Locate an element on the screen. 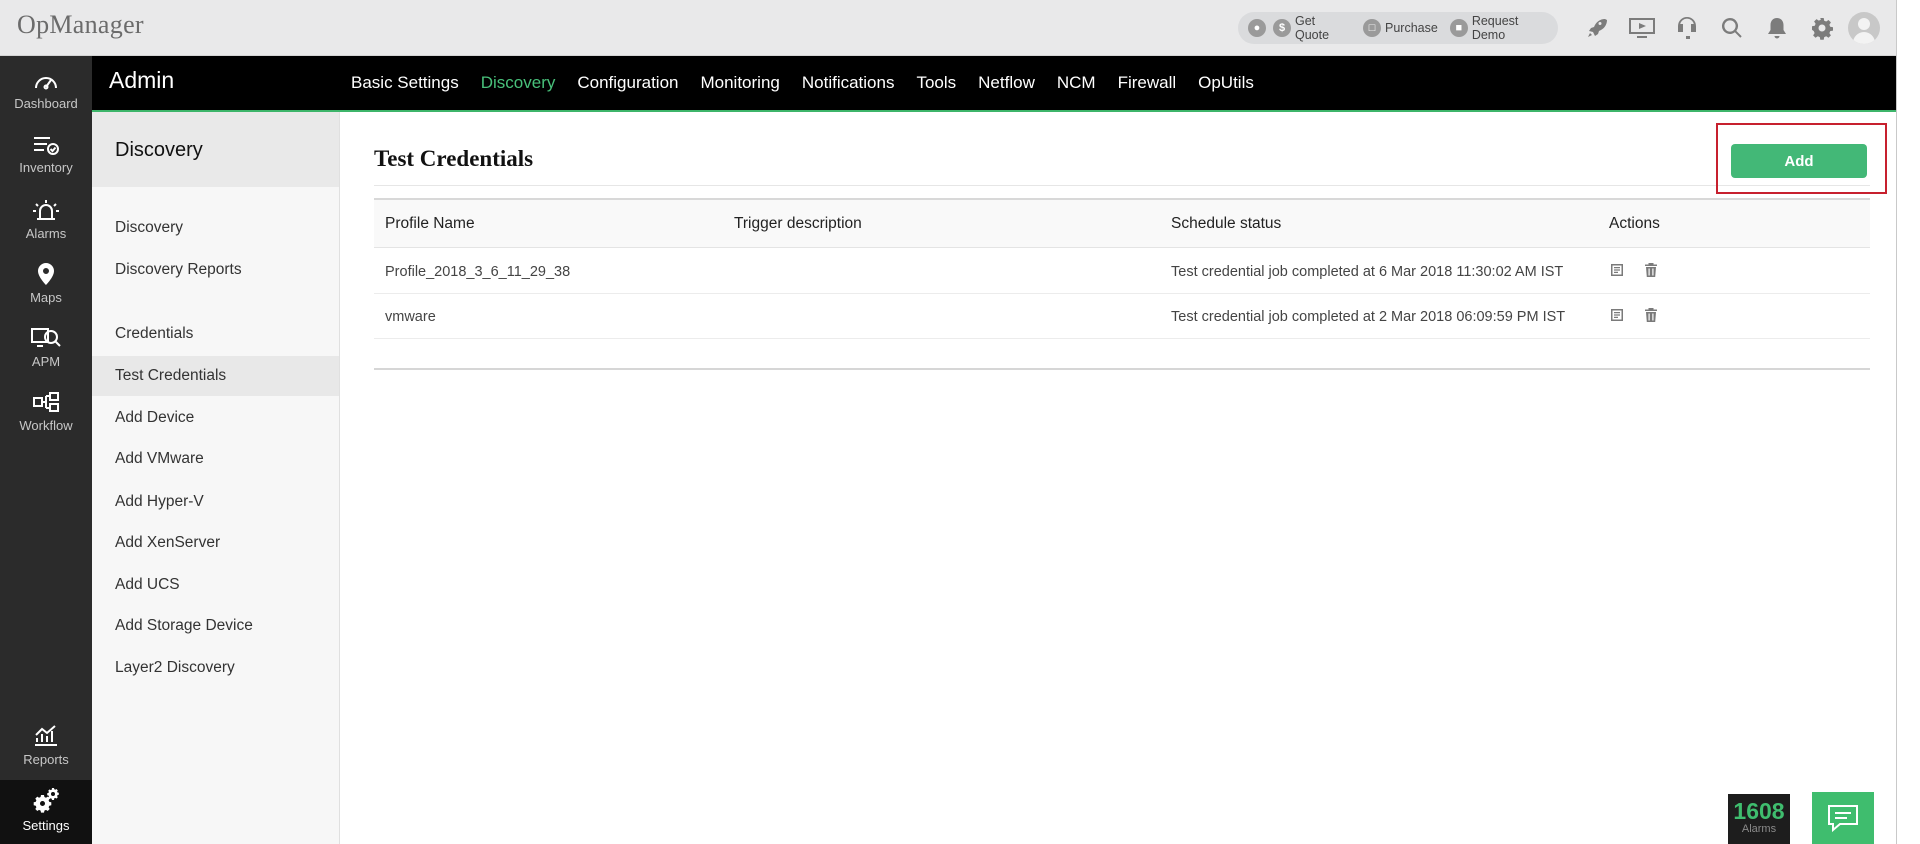 This screenshot has width=1920, height=844. settings-gears-icon is located at coordinates (46, 800).